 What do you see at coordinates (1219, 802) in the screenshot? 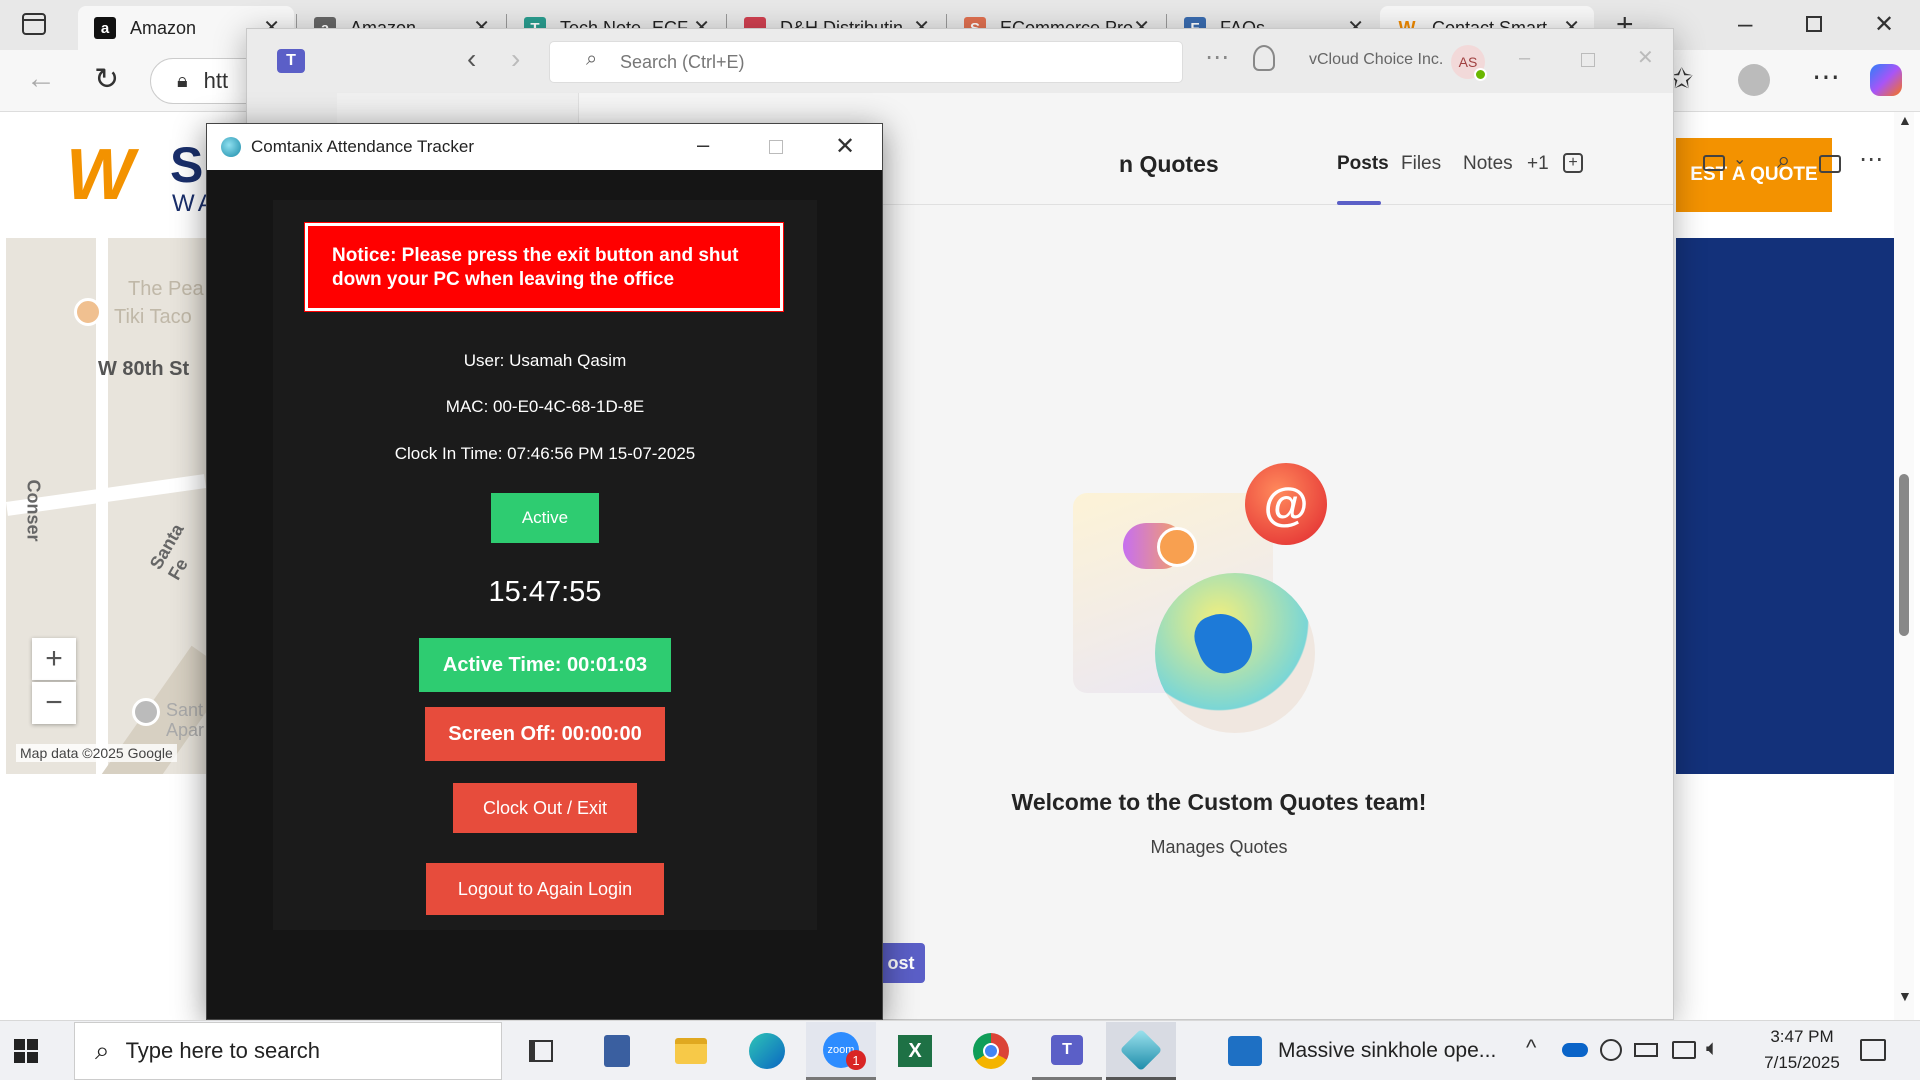
I see `welcome-title: Welcome to the Custom Quotes team!` at bounding box center [1219, 802].